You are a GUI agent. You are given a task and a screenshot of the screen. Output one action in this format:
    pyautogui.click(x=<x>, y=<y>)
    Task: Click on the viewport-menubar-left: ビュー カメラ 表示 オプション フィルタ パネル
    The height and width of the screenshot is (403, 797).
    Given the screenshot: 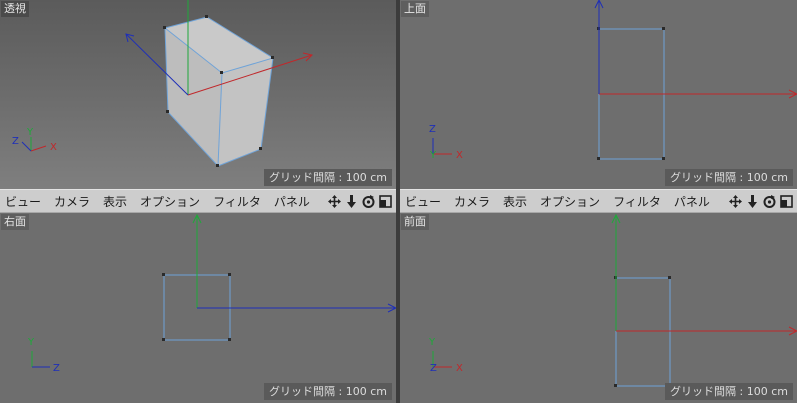 What is the action you would take?
    pyautogui.click(x=198, y=201)
    